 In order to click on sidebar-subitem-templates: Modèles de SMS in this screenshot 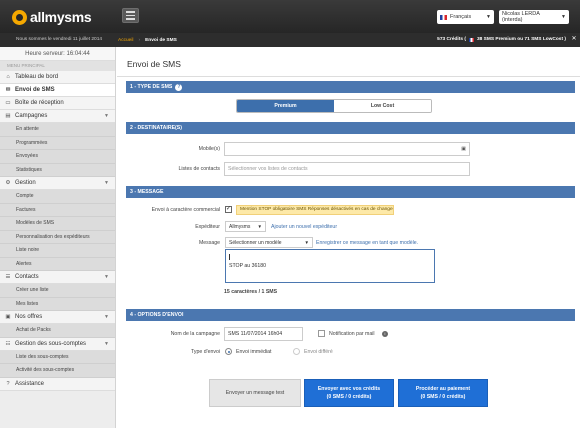, I will do `click(57, 224)`.